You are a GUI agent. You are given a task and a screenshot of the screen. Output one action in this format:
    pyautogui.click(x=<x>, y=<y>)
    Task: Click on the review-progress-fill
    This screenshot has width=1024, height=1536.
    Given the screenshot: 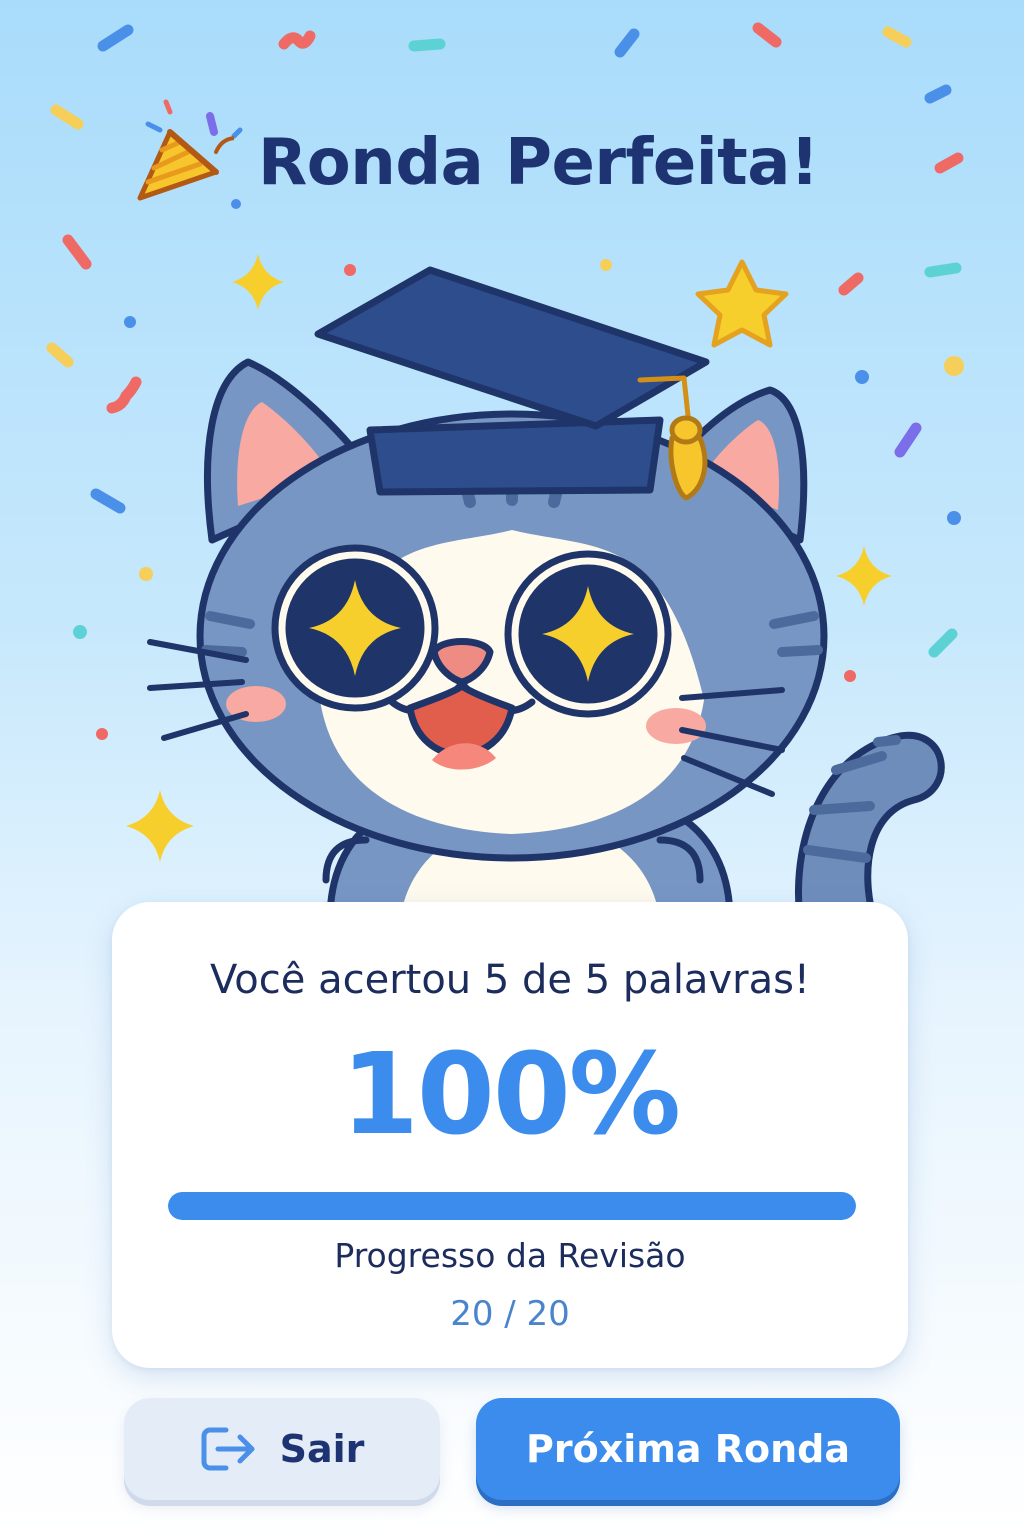 What is the action you would take?
    pyautogui.click(x=512, y=1206)
    